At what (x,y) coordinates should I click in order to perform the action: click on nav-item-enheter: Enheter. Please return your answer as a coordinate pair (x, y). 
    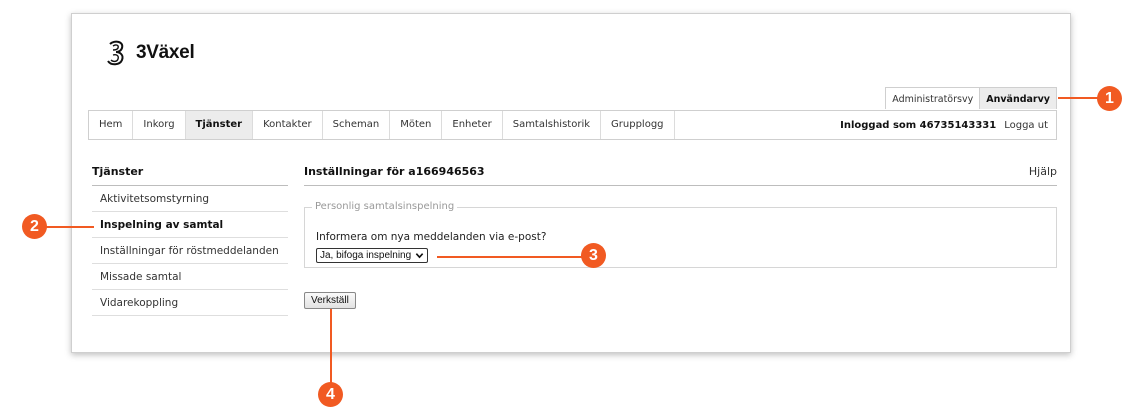
    Looking at the image, I should click on (472, 125).